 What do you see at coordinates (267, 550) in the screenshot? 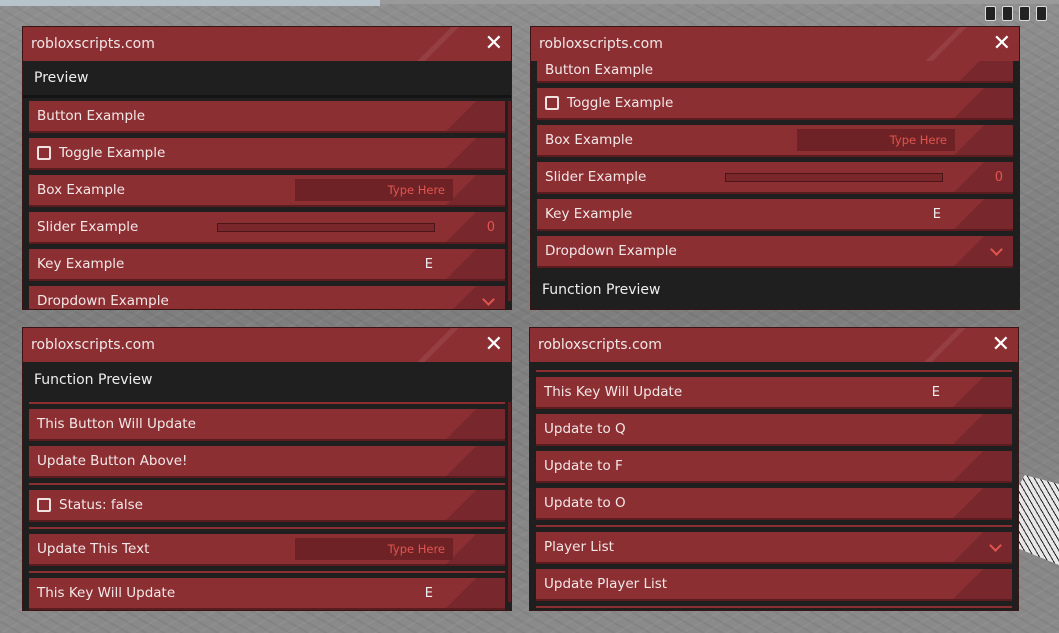
I see `update-text-box: Update This Text Type Here` at bounding box center [267, 550].